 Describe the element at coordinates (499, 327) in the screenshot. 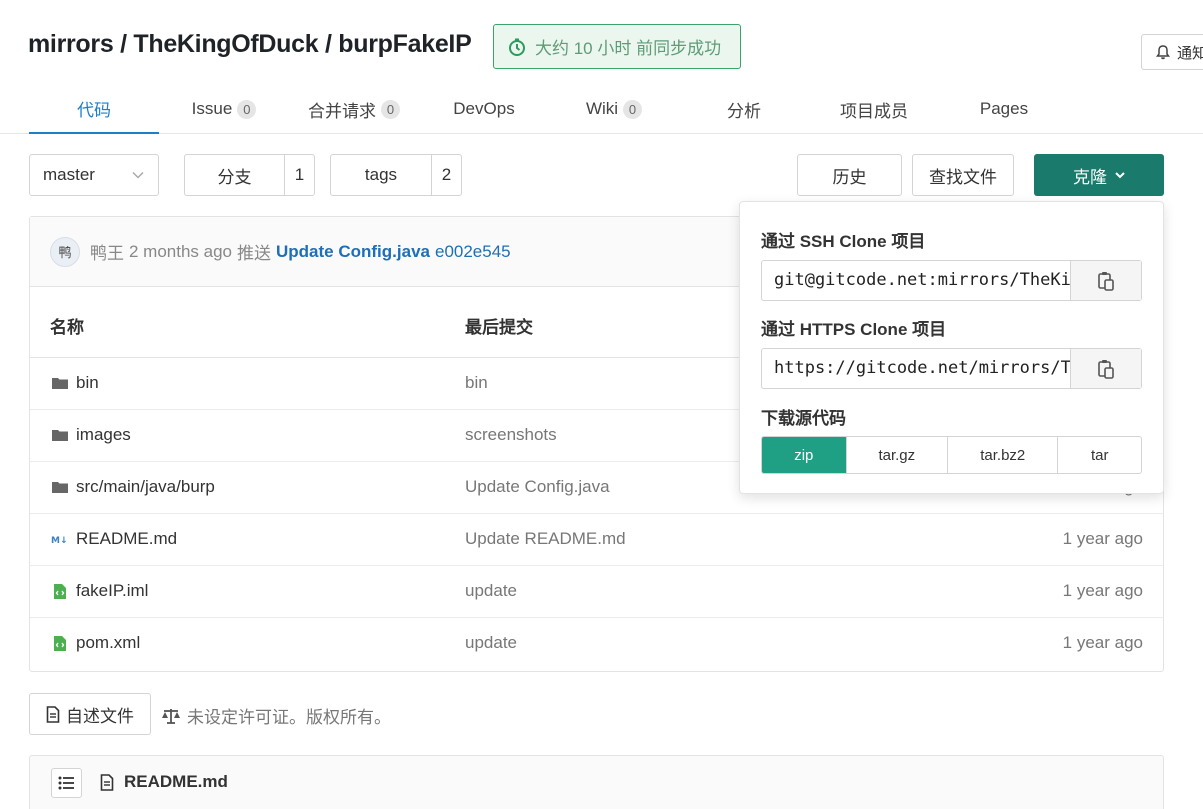

I see `column-commit-header: 最后提交` at that location.